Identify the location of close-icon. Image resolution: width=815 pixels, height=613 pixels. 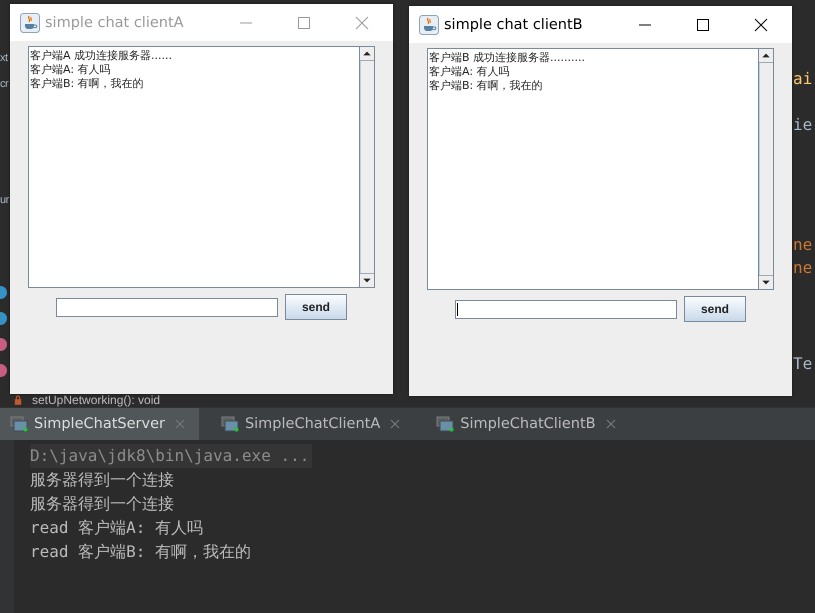
(761, 25).